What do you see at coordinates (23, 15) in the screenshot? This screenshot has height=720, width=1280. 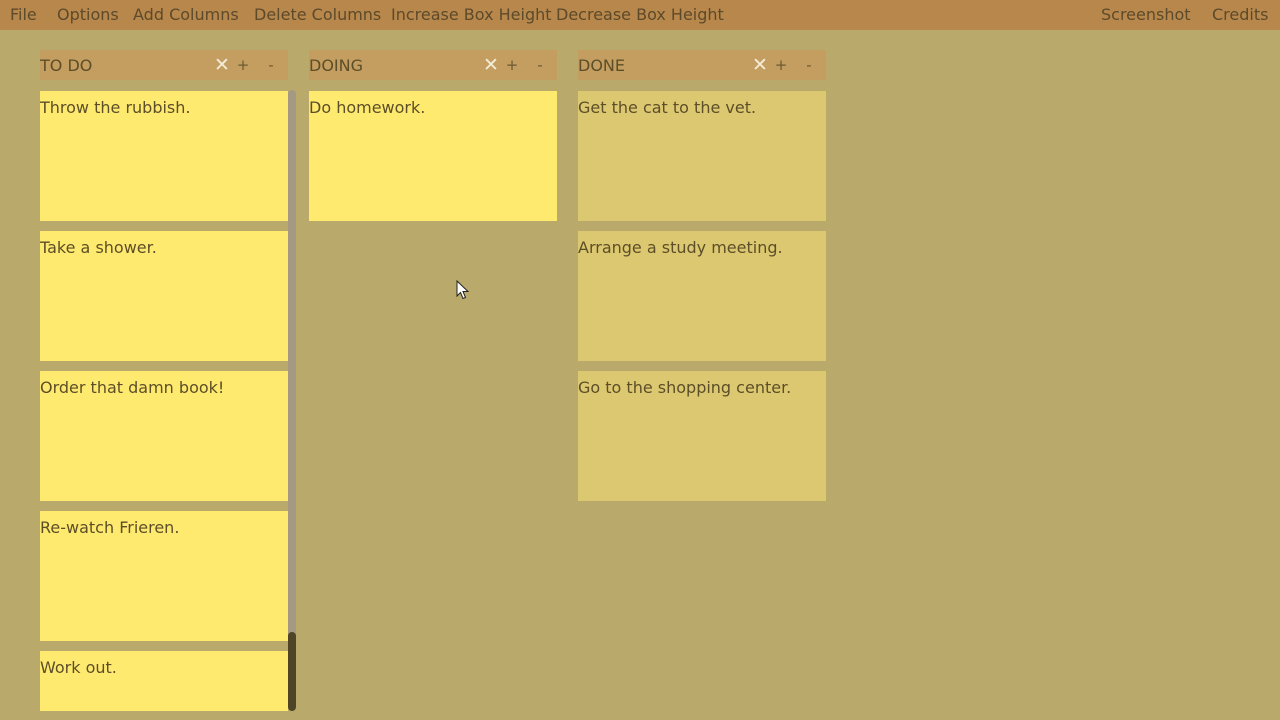 I see `menu-file: File` at bounding box center [23, 15].